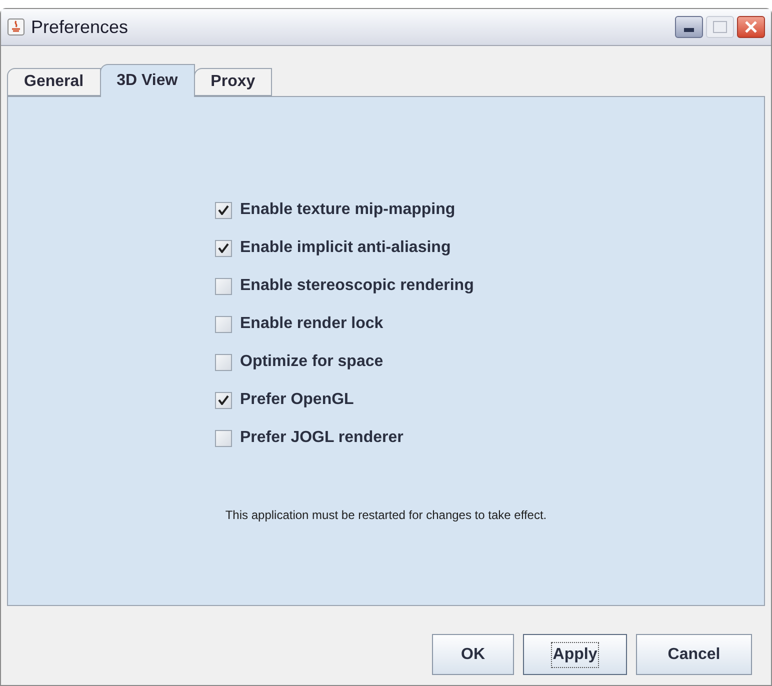 Image resolution: width=772 pixels, height=686 pixels. Describe the element at coordinates (386, 515) in the screenshot. I see `restart-note: This application must be restarted for changes to take effect.` at that location.